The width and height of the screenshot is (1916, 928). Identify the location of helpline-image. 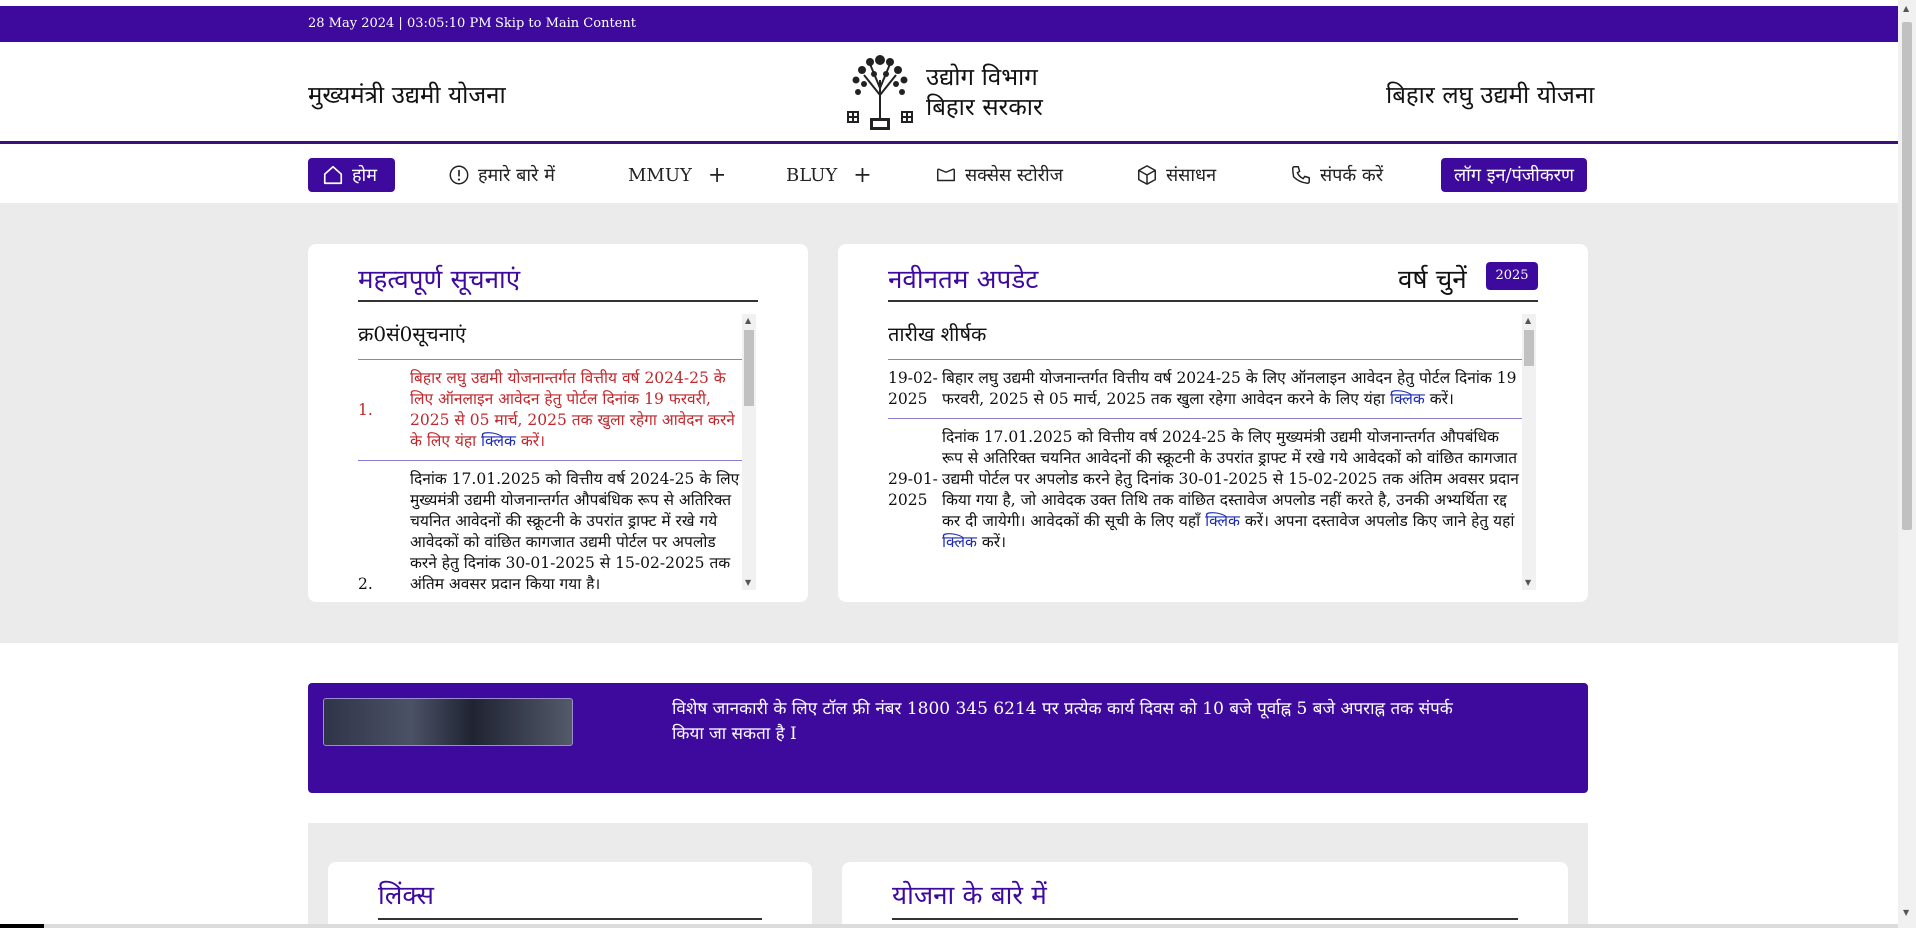
(448, 722).